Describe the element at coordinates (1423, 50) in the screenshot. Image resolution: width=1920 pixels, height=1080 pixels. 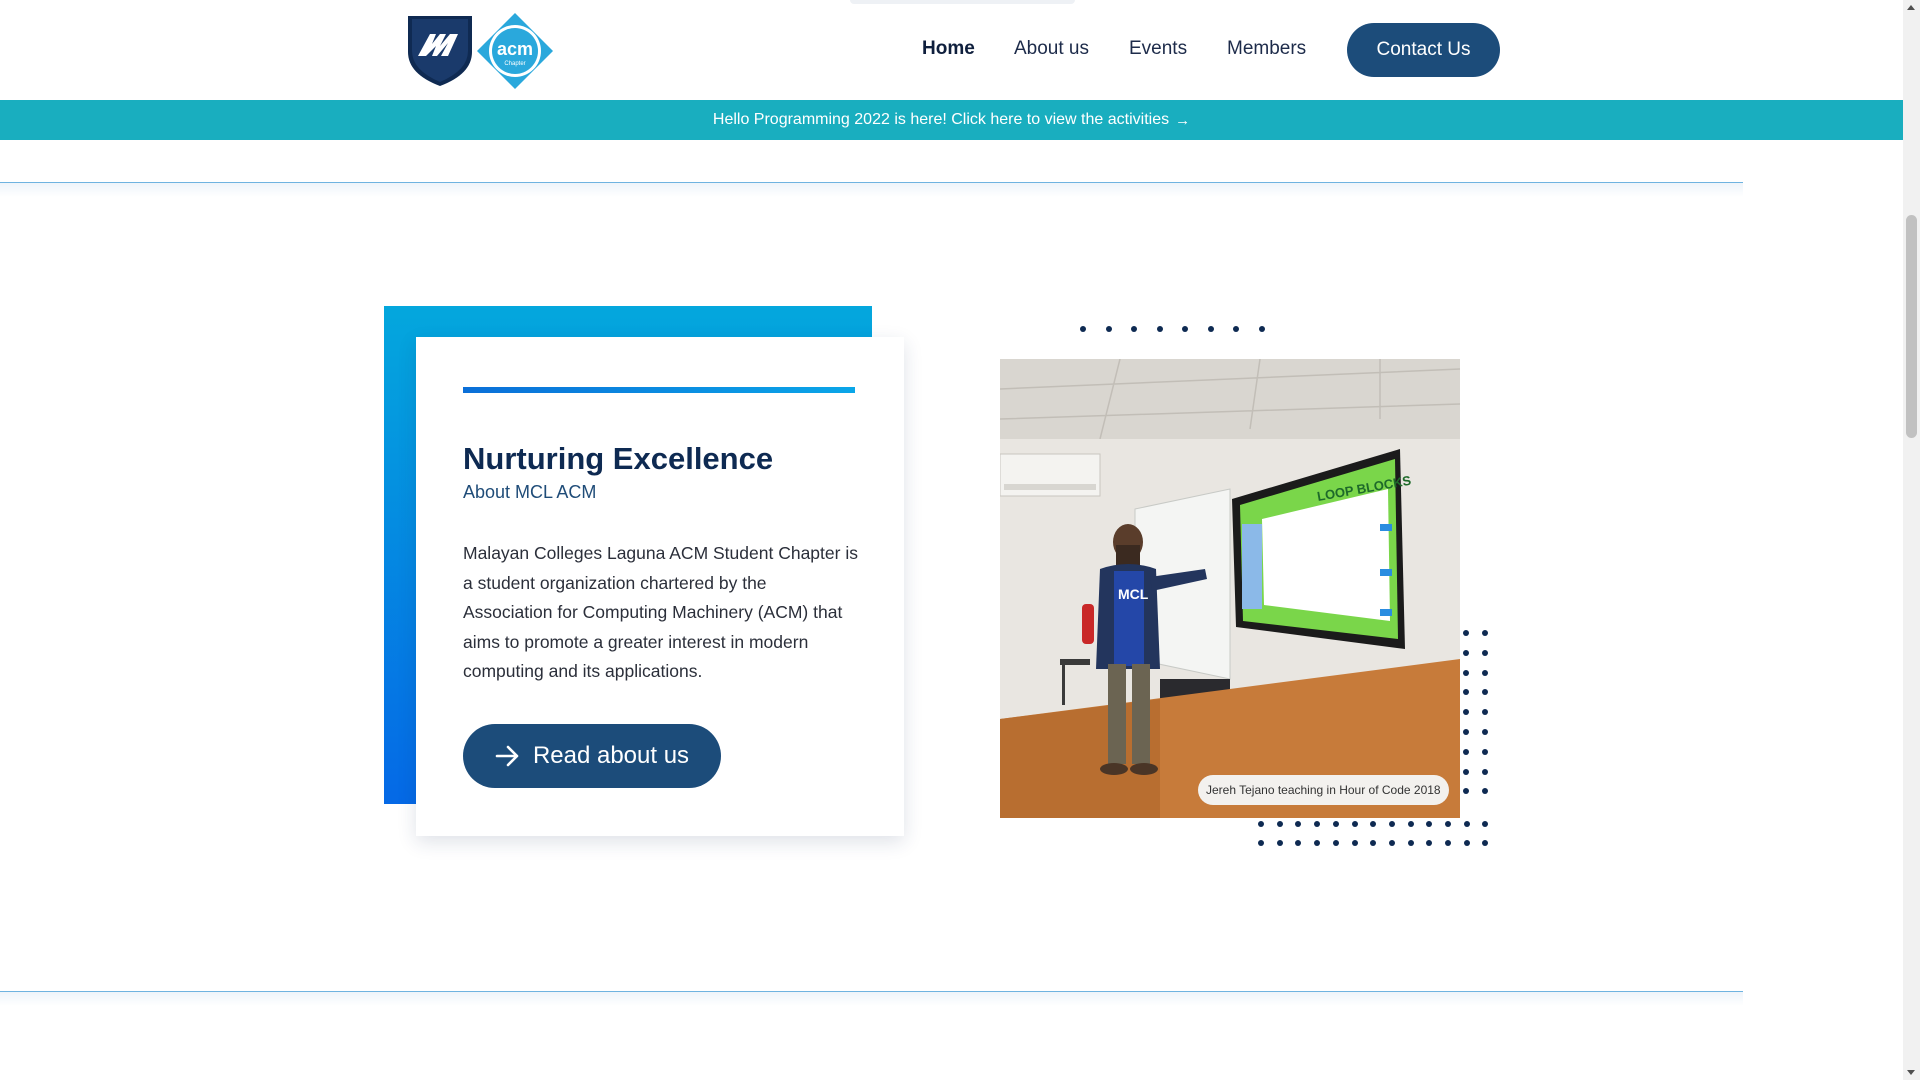
I see `contact-us-button: Contact Us` at that location.